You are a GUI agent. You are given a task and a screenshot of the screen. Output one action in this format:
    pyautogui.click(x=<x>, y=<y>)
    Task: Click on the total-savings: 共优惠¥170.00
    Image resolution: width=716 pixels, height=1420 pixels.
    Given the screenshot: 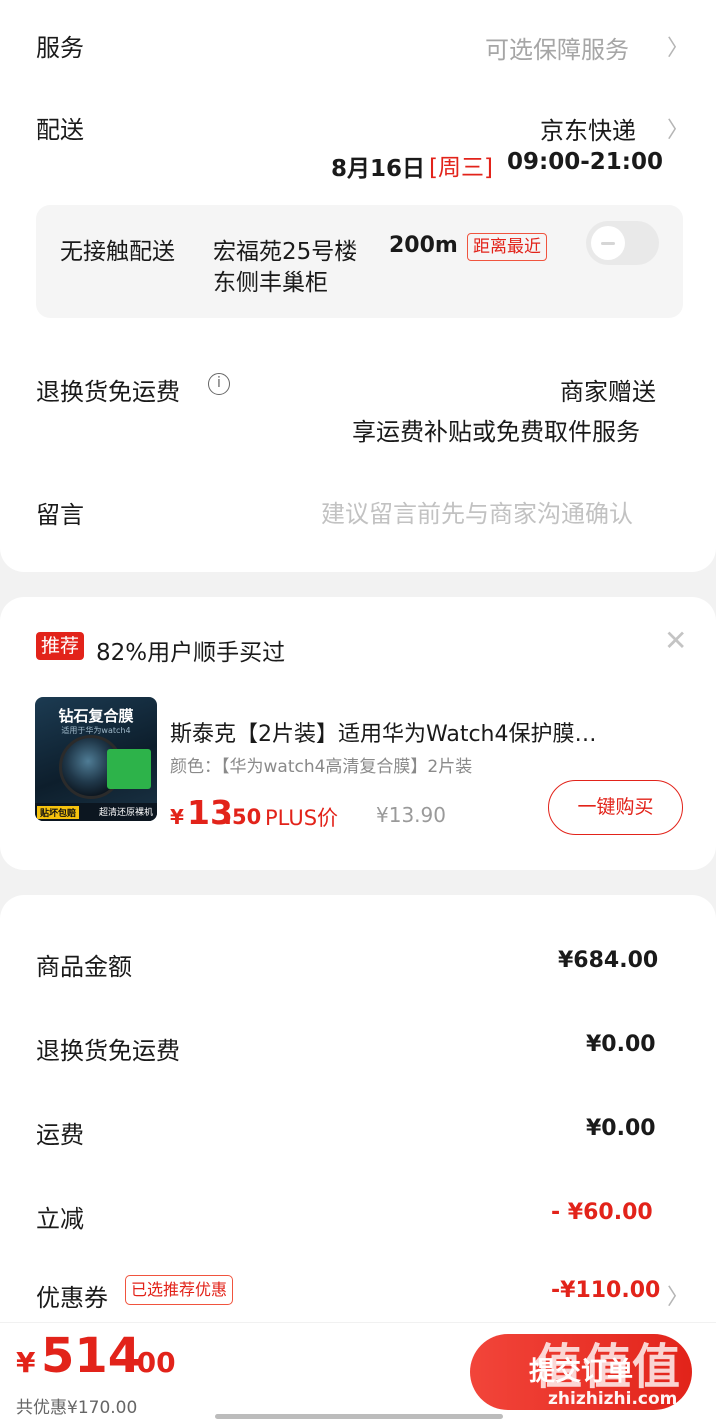 What is the action you would take?
    pyautogui.click(x=77, y=1408)
    